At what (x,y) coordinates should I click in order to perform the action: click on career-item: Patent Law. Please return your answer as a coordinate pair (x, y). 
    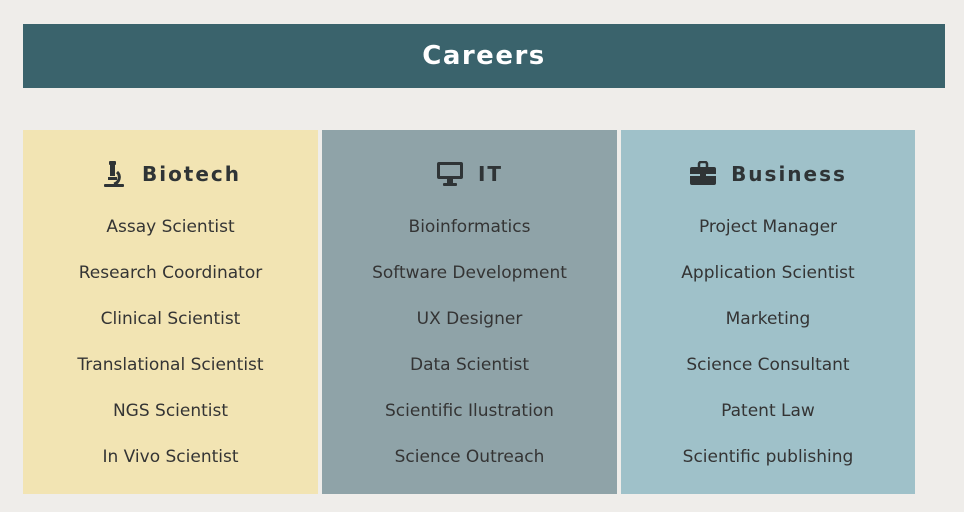
    Looking at the image, I should click on (768, 411).